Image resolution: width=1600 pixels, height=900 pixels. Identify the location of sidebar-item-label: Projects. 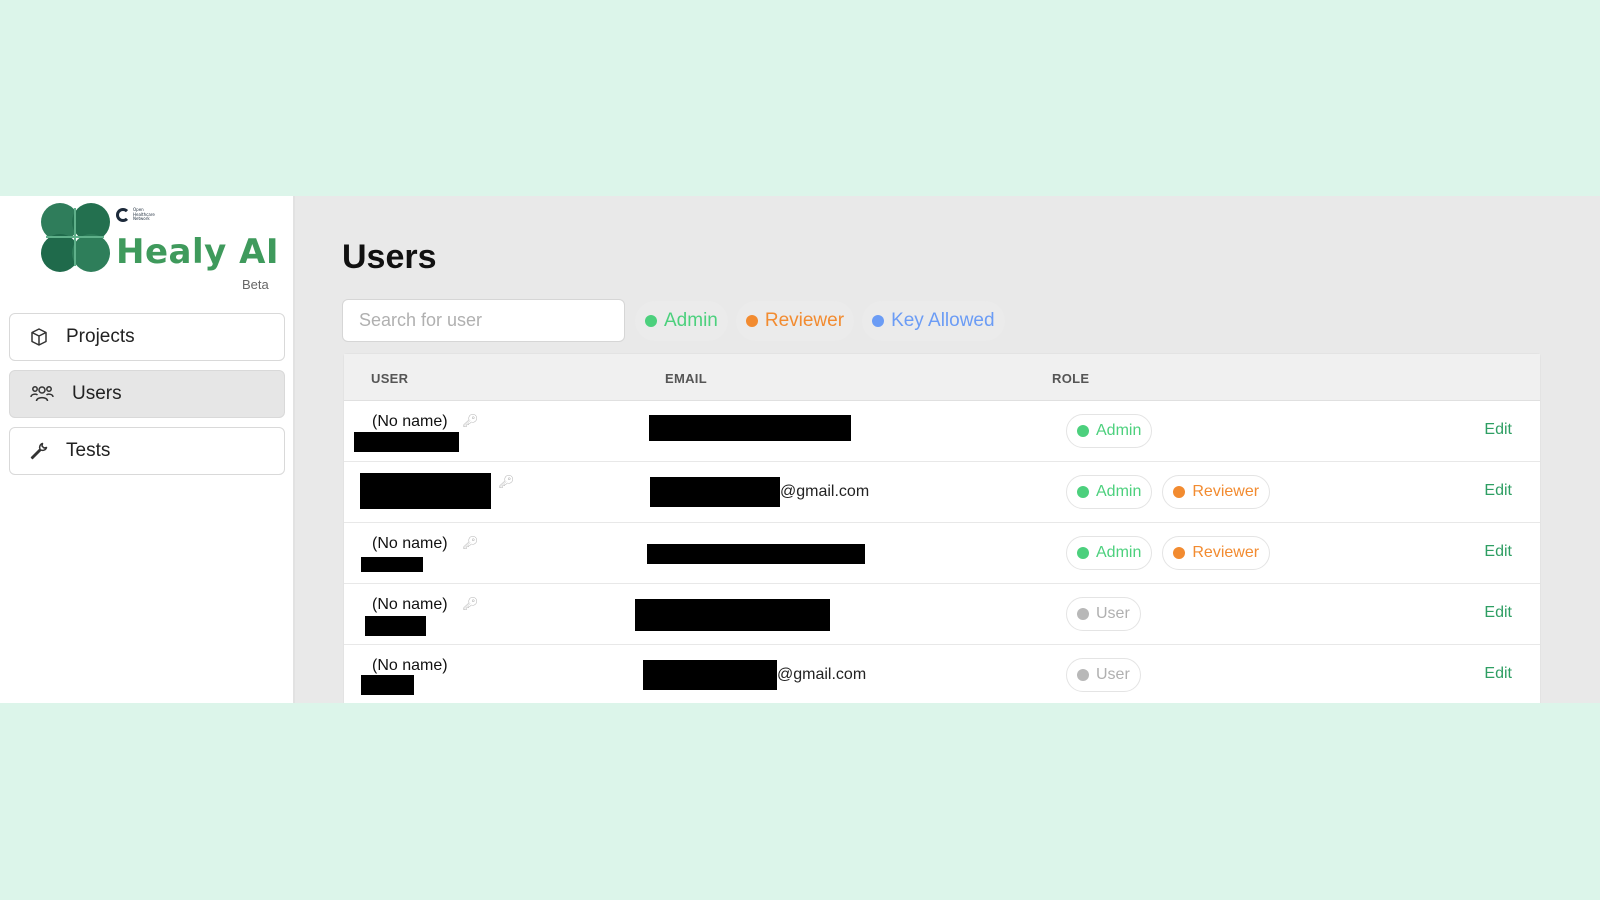
(100, 336).